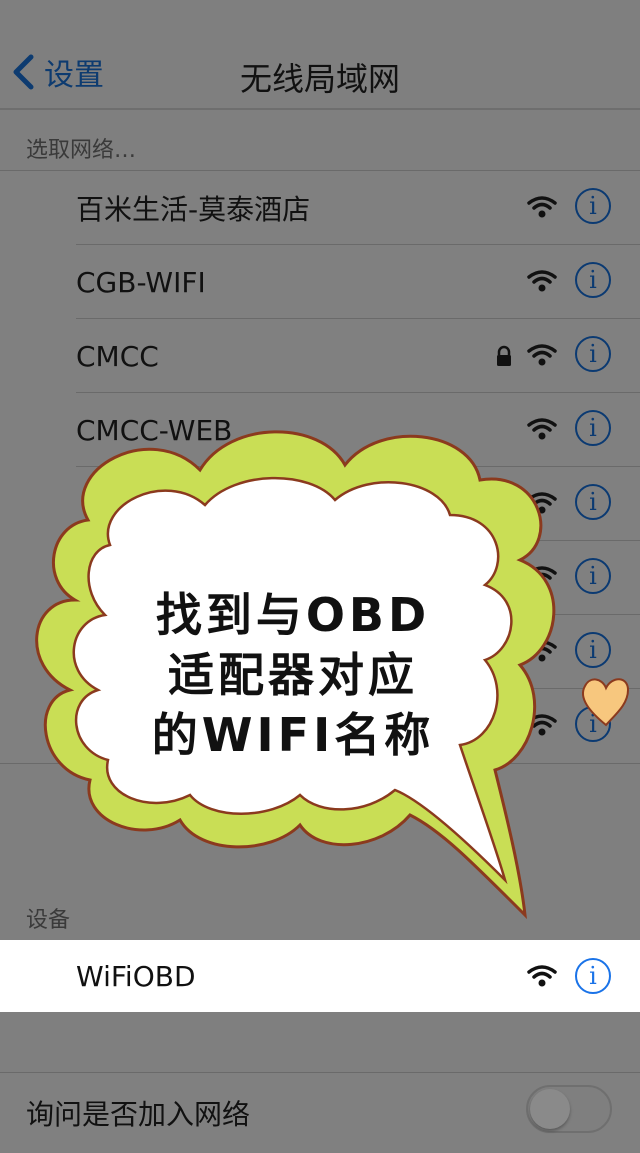 Image resolution: width=640 pixels, height=1153 pixels. What do you see at coordinates (293, 615) in the screenshot?
I see `callout-line-1: 找到与OBD` at bounding box center [293, 615].